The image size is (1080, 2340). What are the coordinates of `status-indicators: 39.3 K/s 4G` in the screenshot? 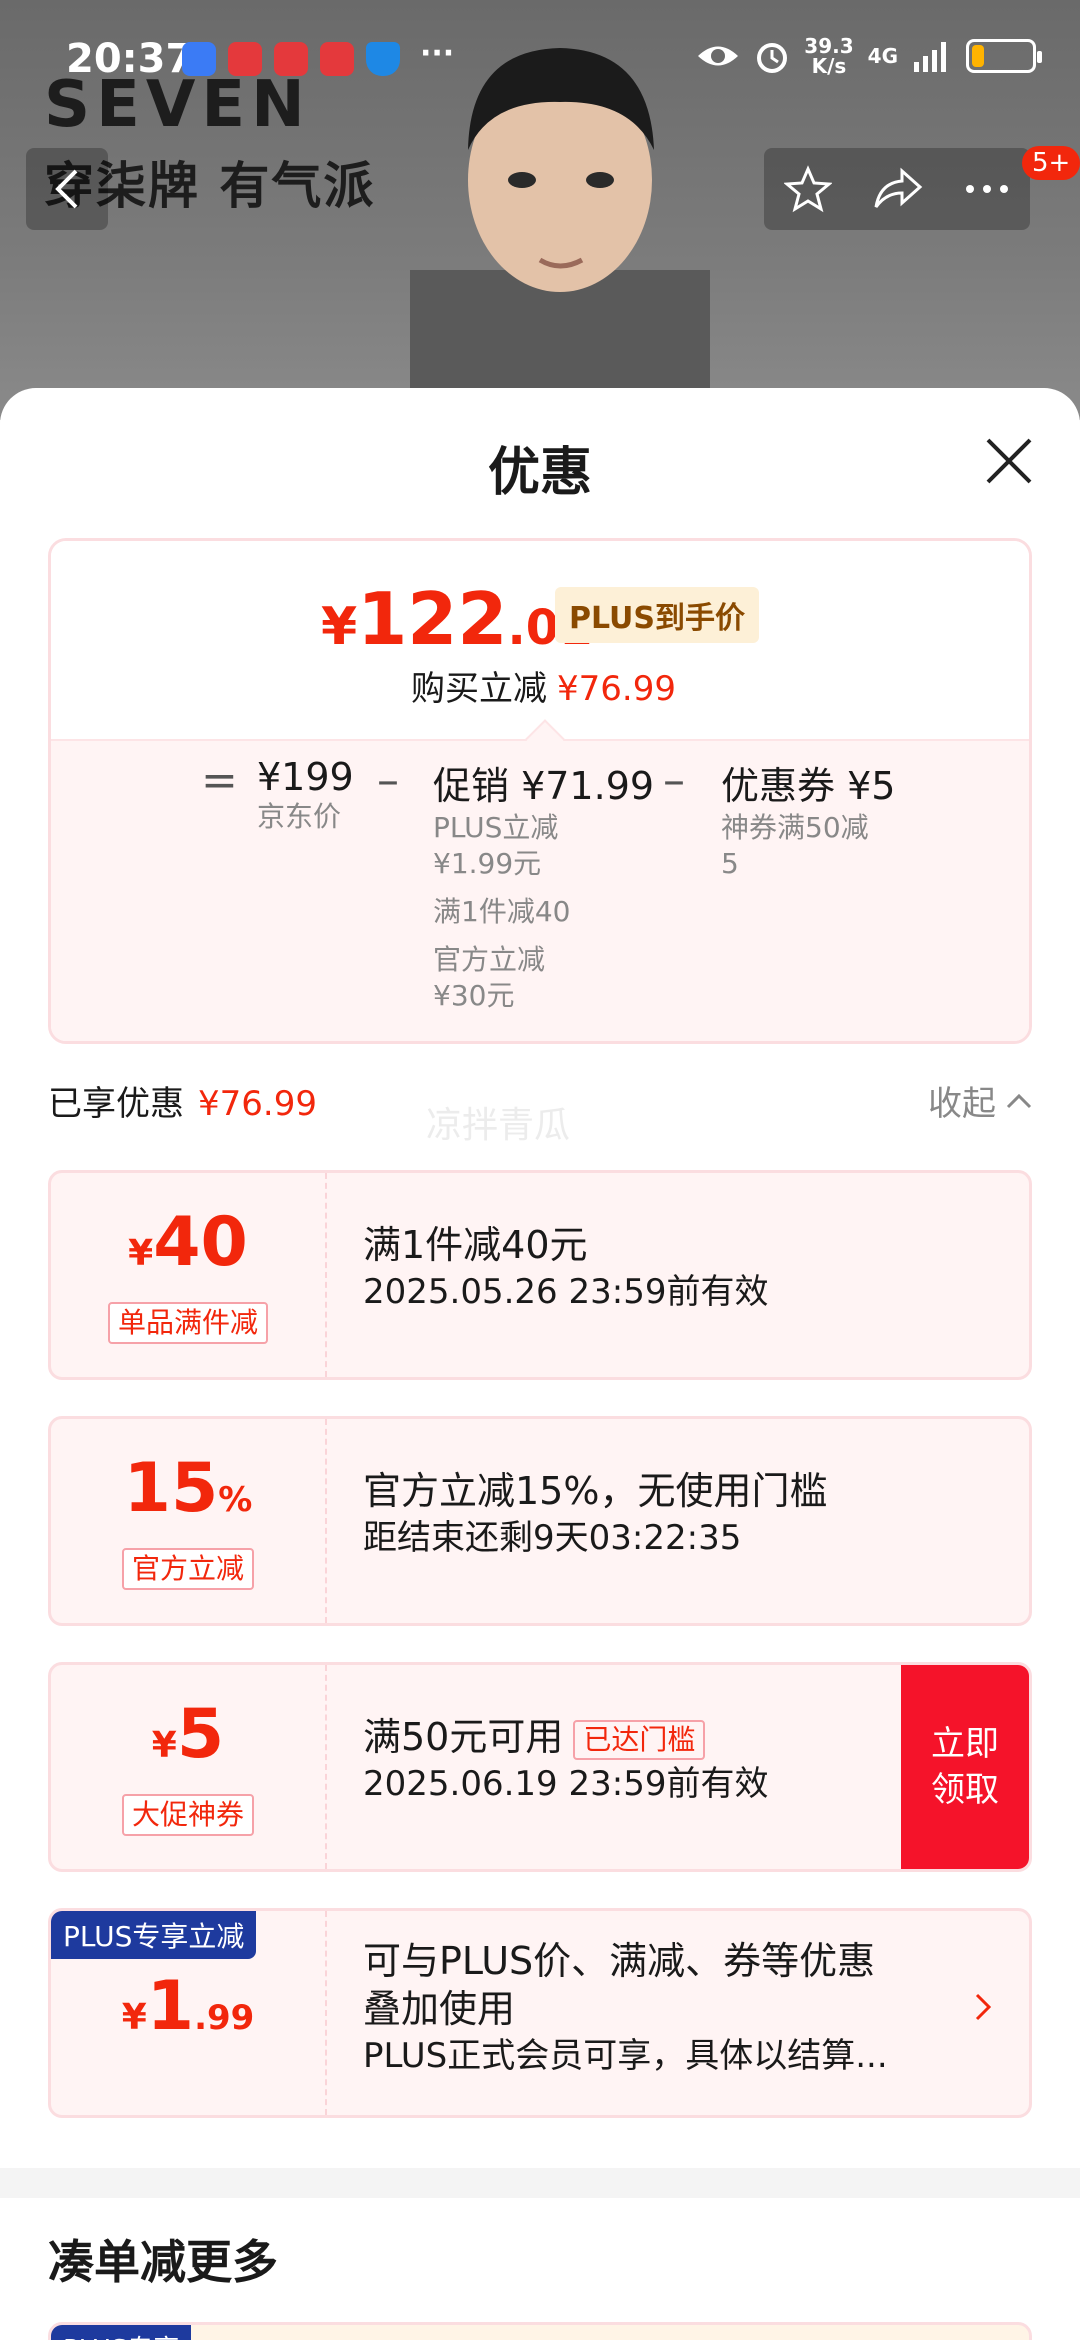 It's located at (869, 56).